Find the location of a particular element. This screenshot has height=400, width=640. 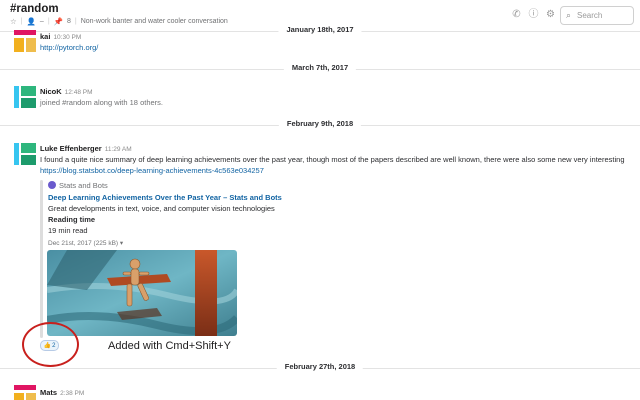

members-count: – is located at coordinates (42, 21).